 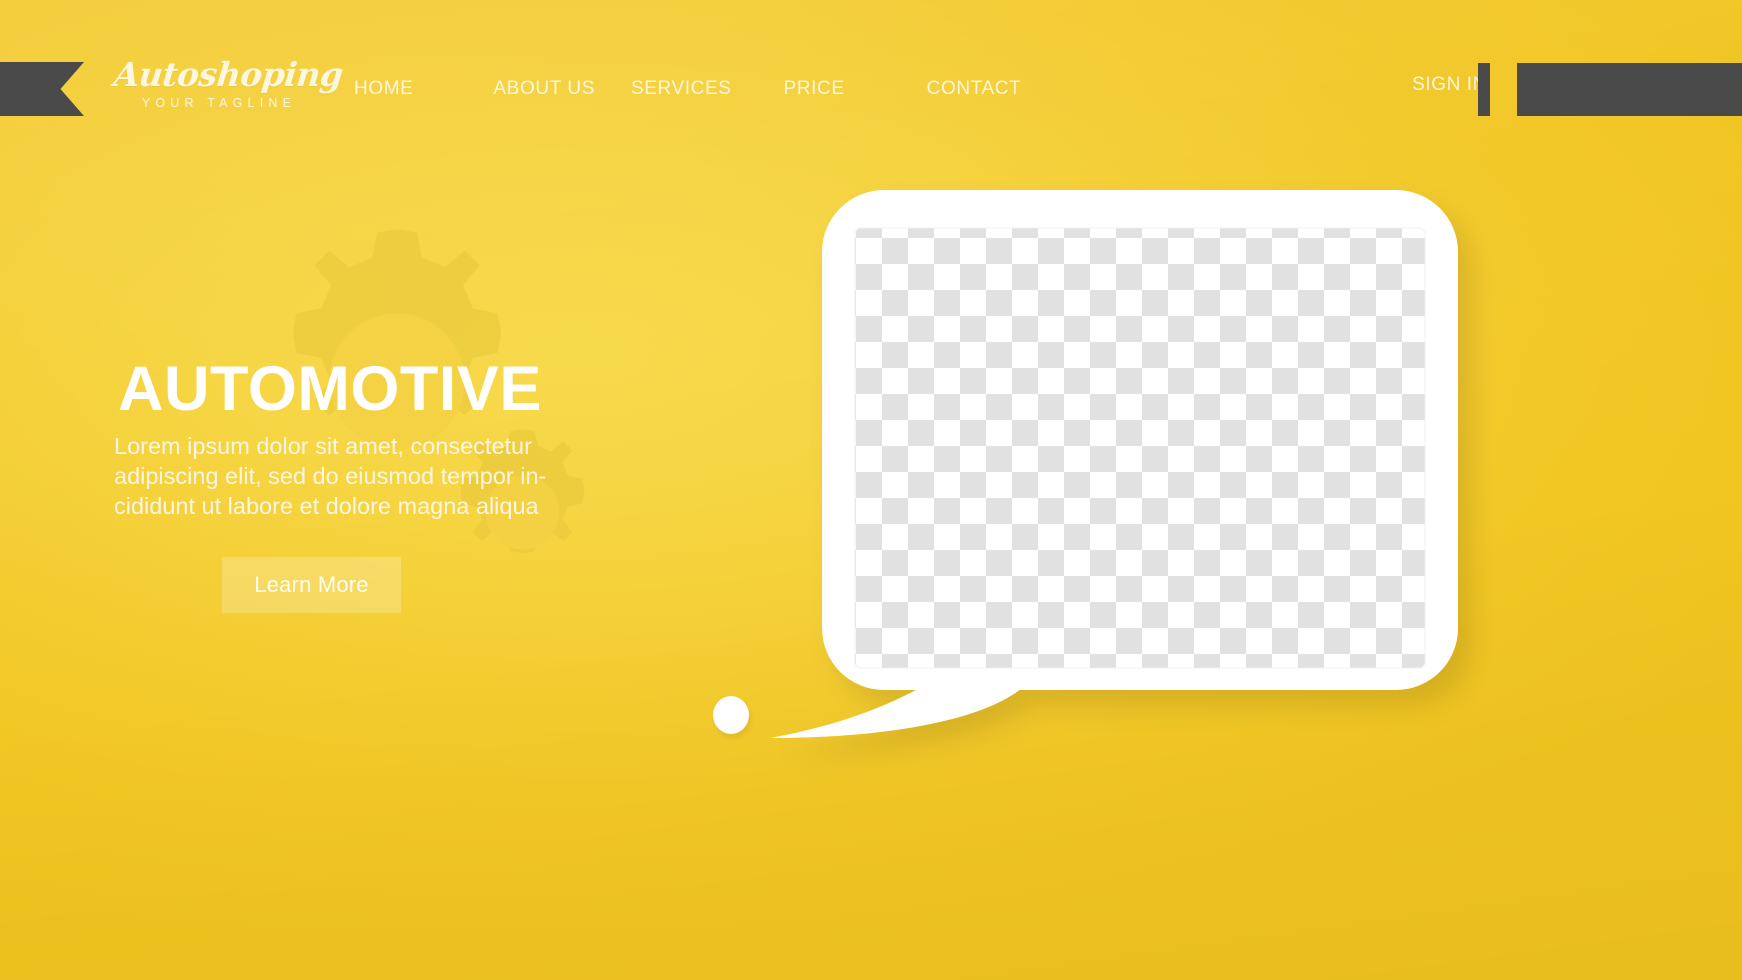 What do you see at coordinates (330, 389) in the screenshot?
I see `page-title: AUTOMOTIVE` at bounding box center [330, 389].